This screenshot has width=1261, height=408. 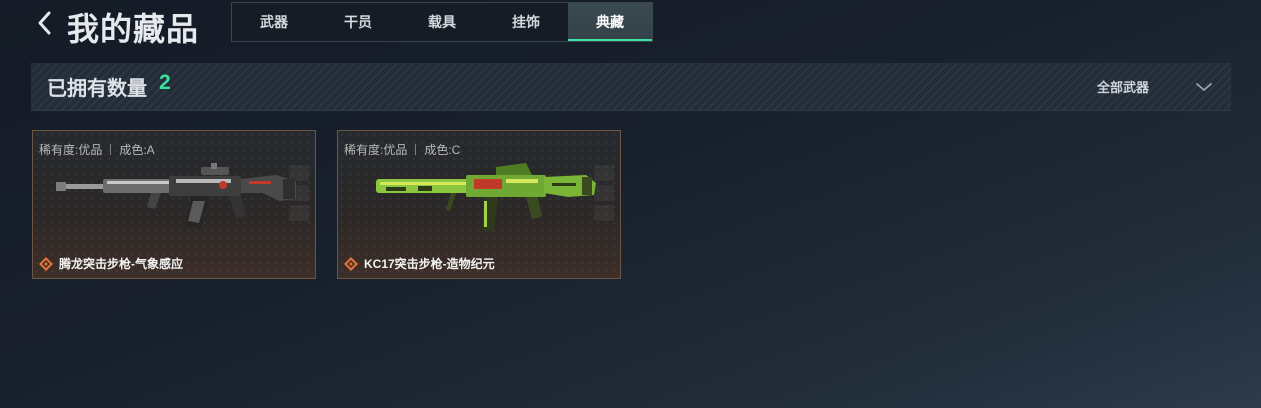 I want to click on weapon-filter-dropdown: 全部武器, so click(x=1155, y=86).